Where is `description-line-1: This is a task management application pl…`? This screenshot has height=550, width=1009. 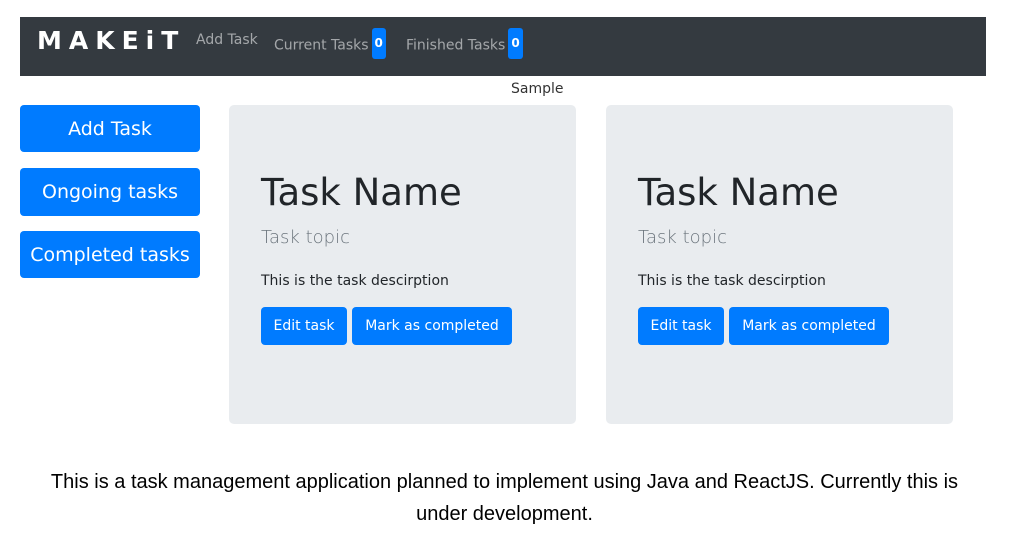 description-line-1: This is a task management application pl… is located at coordinates (504, 482).